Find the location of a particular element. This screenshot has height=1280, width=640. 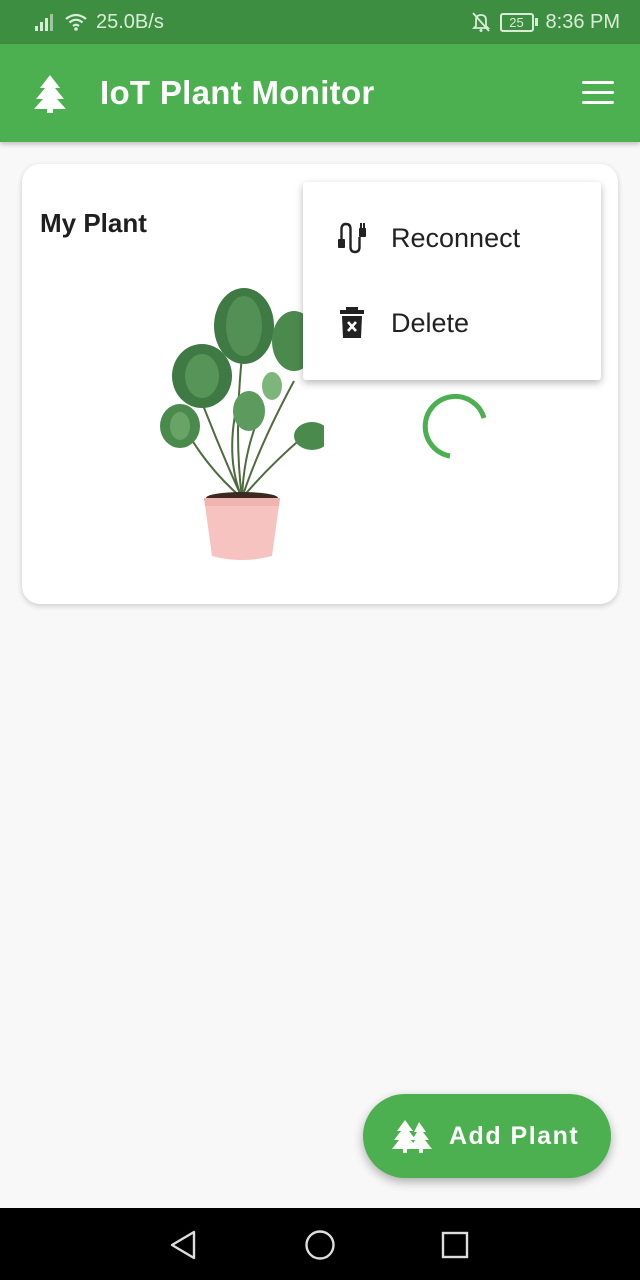

tree-icon is located at coordinates (50, 94).